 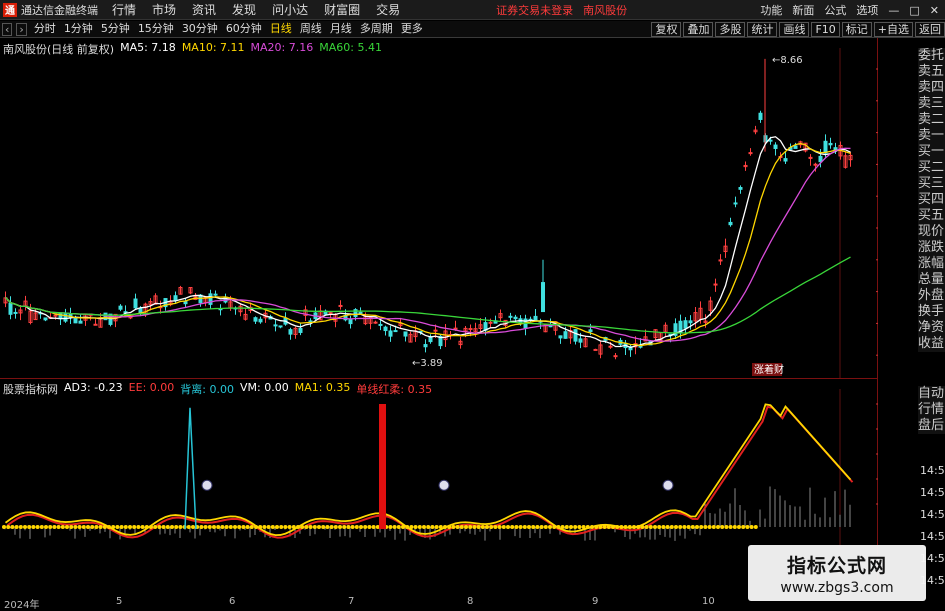 What do you see at coordinates (856, 29) in the screenshot?
I see `mark-button: 标记` at bounding box center [856, 29].